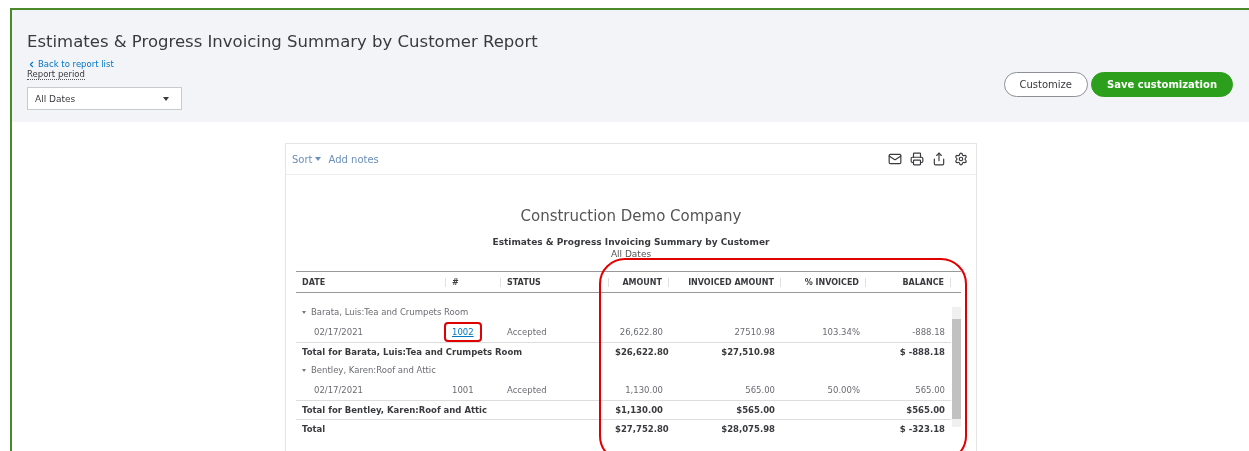 The height and width of the screenshot is (451, 1249). Describe the element at coordinates (306, 159) in the screenshot. I see `sort-link: Sort` at that location.